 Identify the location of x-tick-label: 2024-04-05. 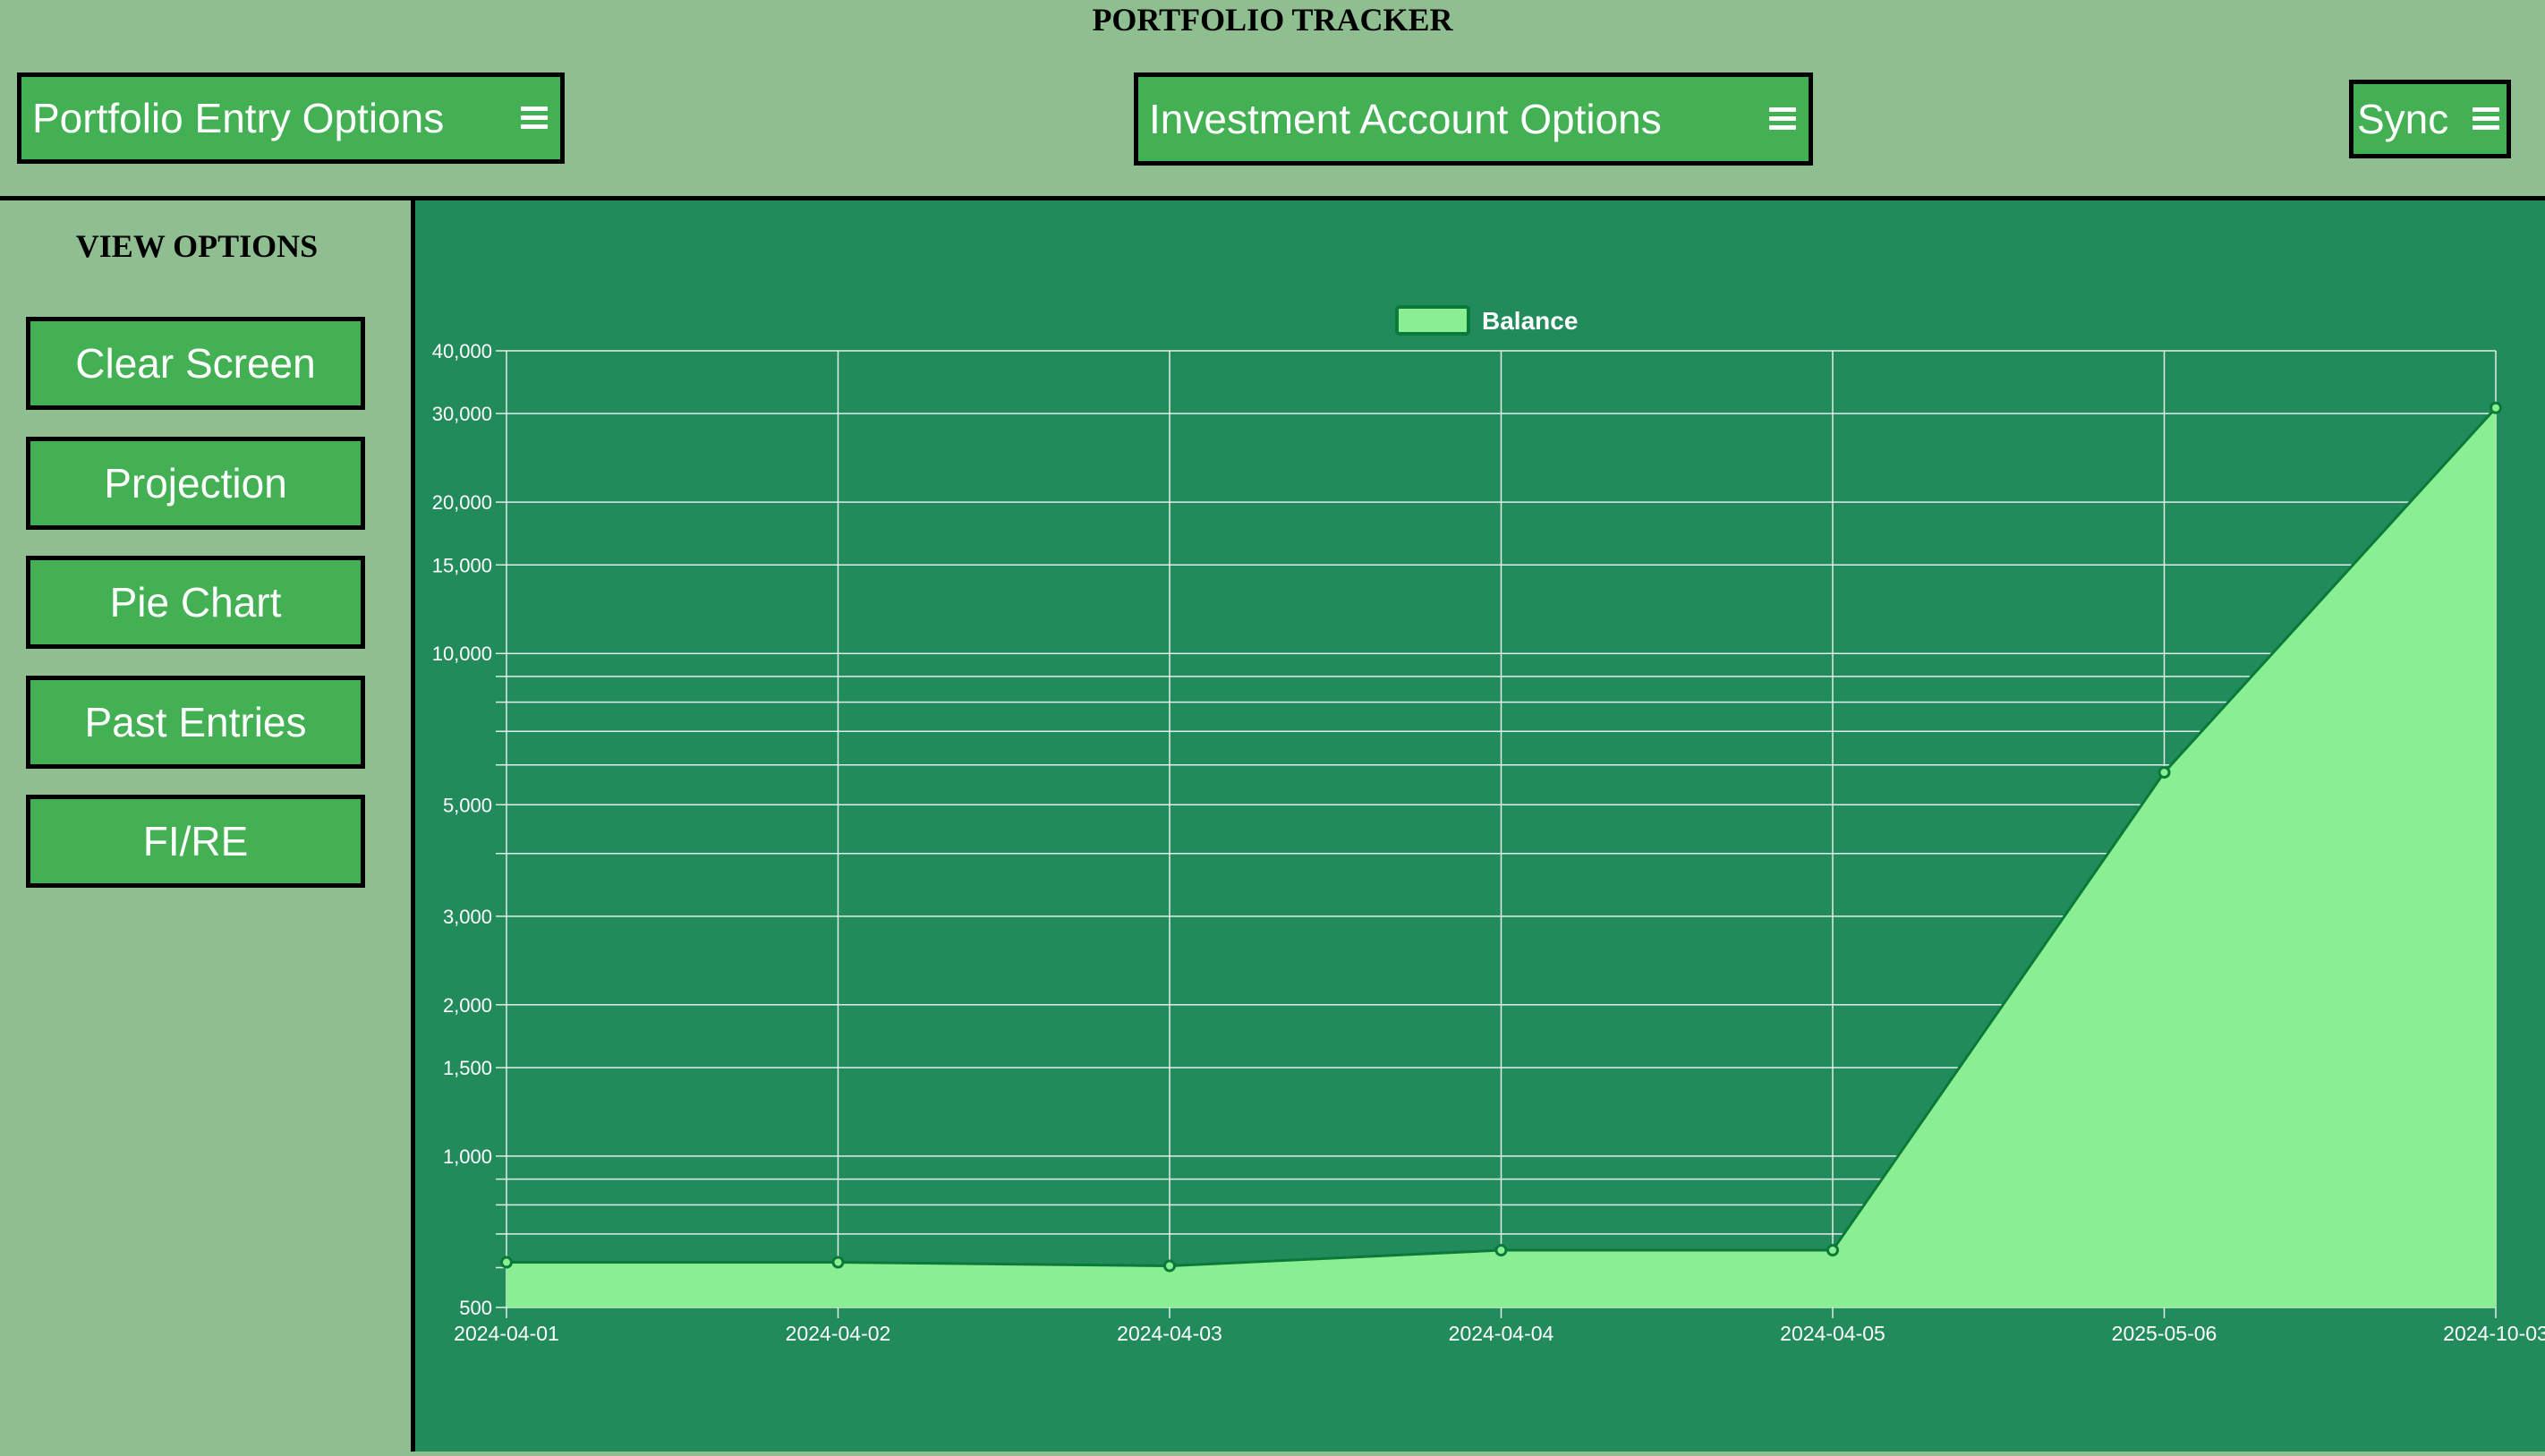
(1832, 1333).